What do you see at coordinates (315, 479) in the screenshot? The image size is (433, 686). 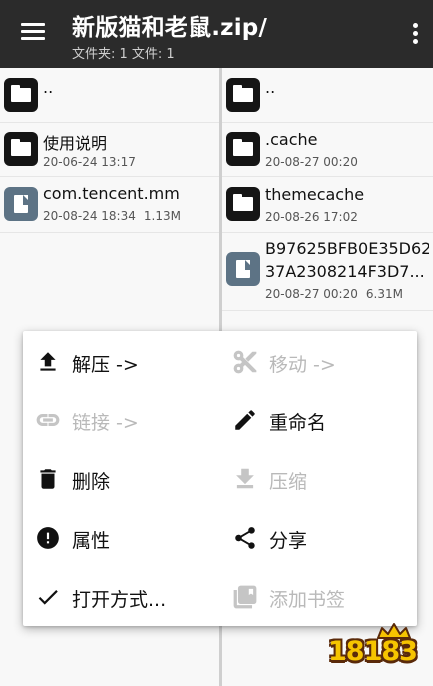 I see `compress-action: 压缩` at bounding box center [315, 479].